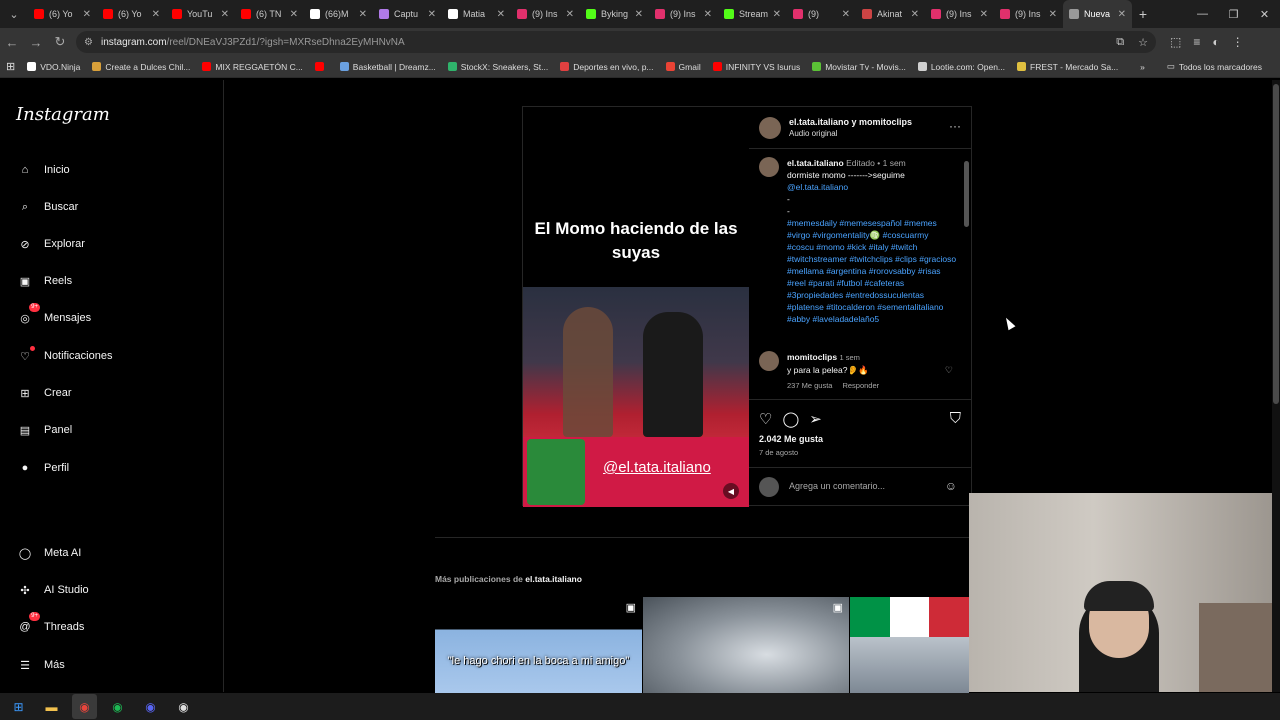  What do you see at coordinates (269, 14) in the screenshot?
I see `browser-tab: (6) TN ✕` at bounding box center [269, 14].